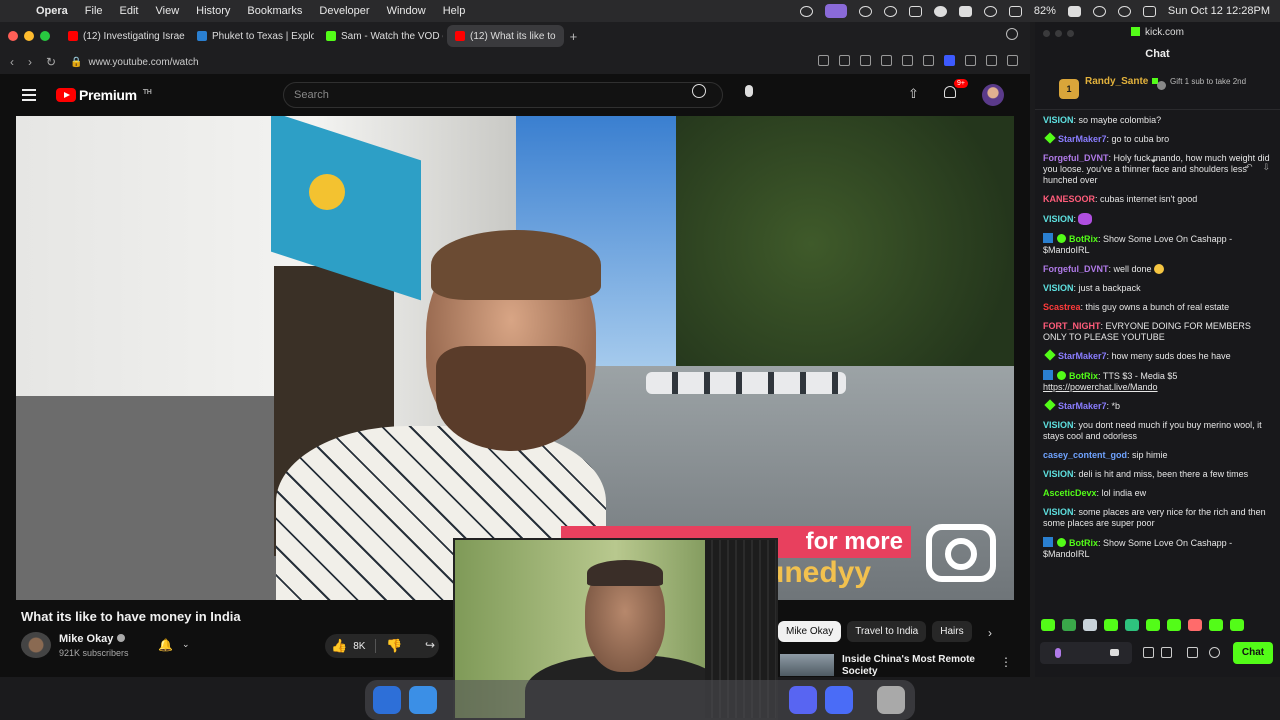 The width and height of the screenshot is (1280, 720). Describe the element at coordinates (1192, 652) in the screenshot. I see `calendar-icon` at that location.